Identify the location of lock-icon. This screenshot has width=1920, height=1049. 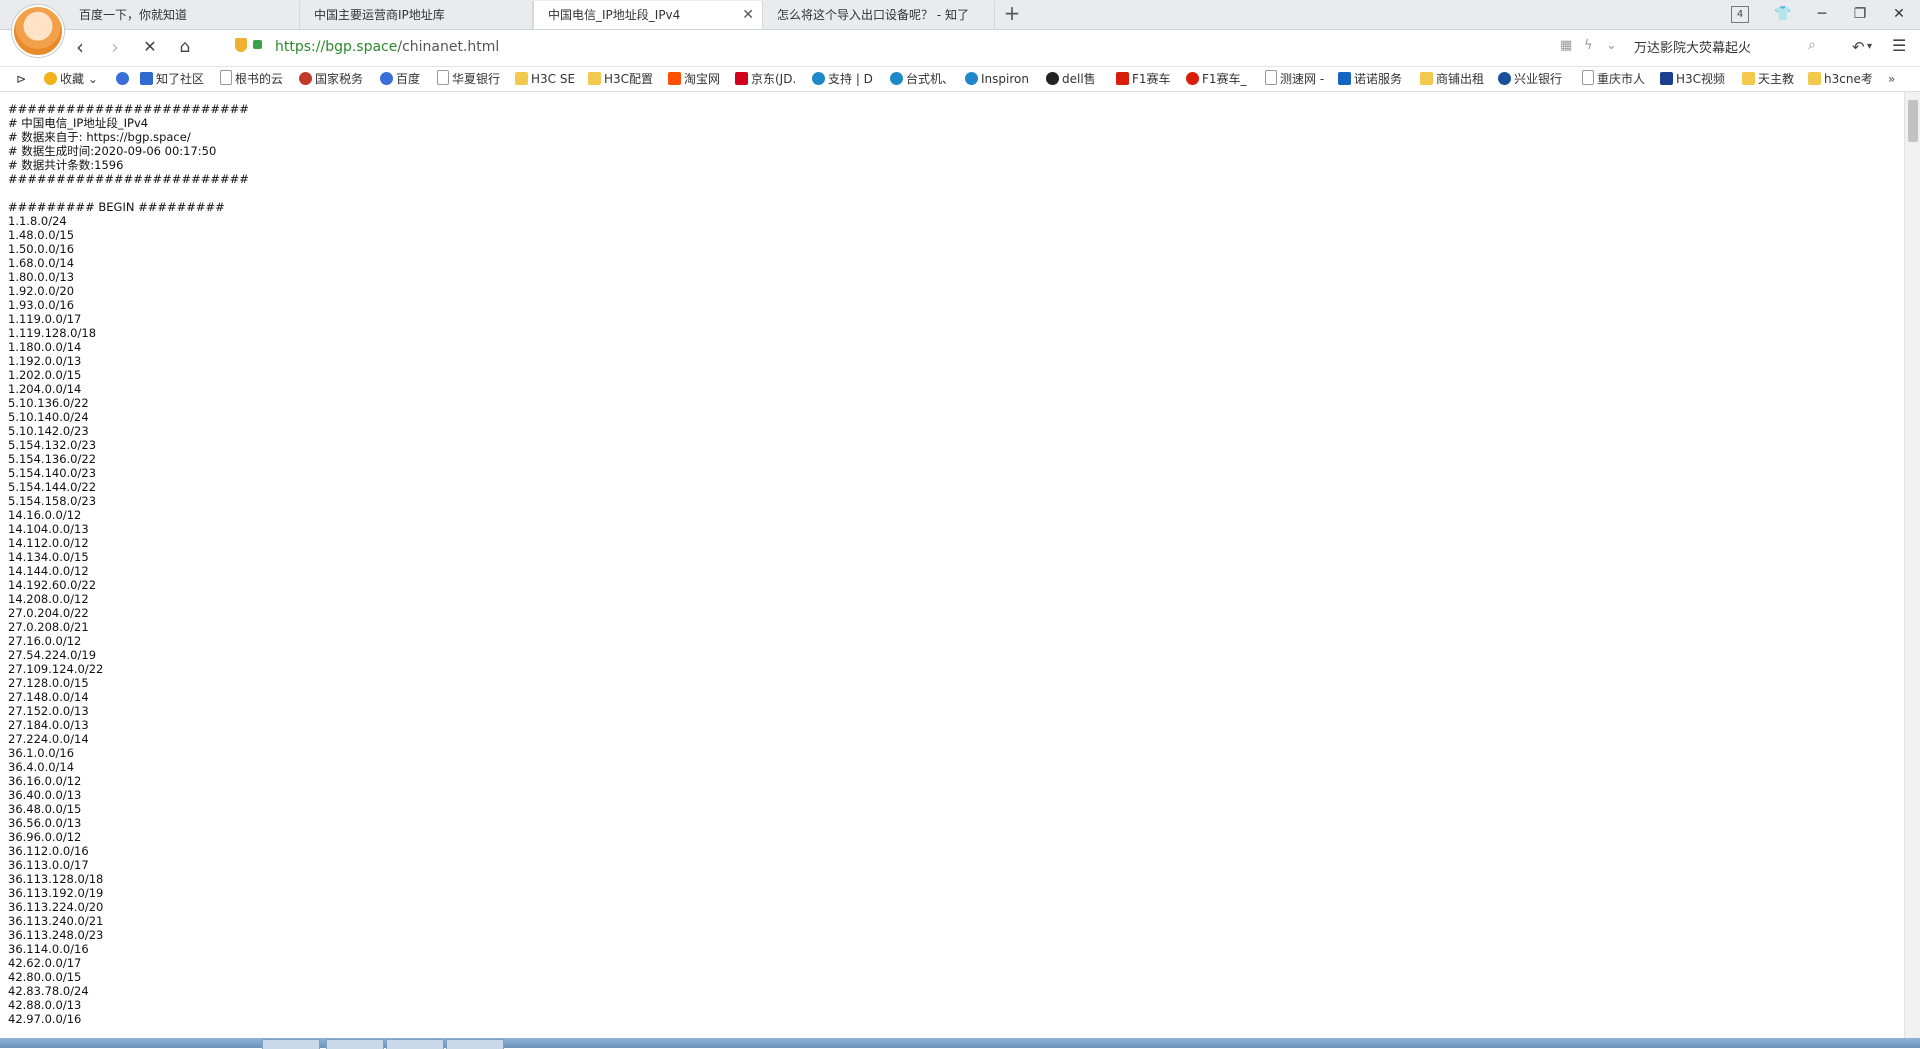
(257, 44).